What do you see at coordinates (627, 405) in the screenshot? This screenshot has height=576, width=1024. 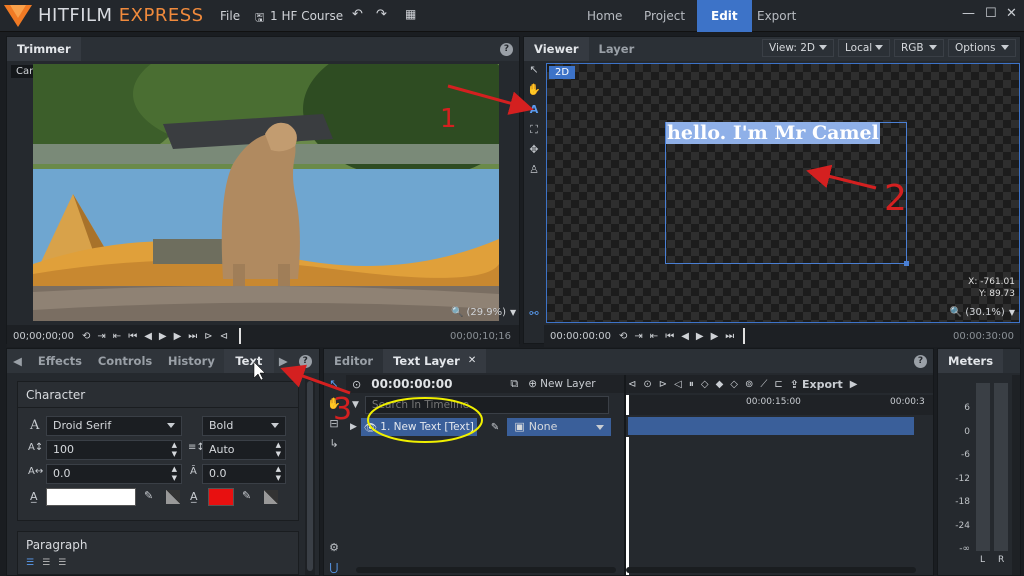 I see `timeline-playhead` at bounding box center [627, 405].